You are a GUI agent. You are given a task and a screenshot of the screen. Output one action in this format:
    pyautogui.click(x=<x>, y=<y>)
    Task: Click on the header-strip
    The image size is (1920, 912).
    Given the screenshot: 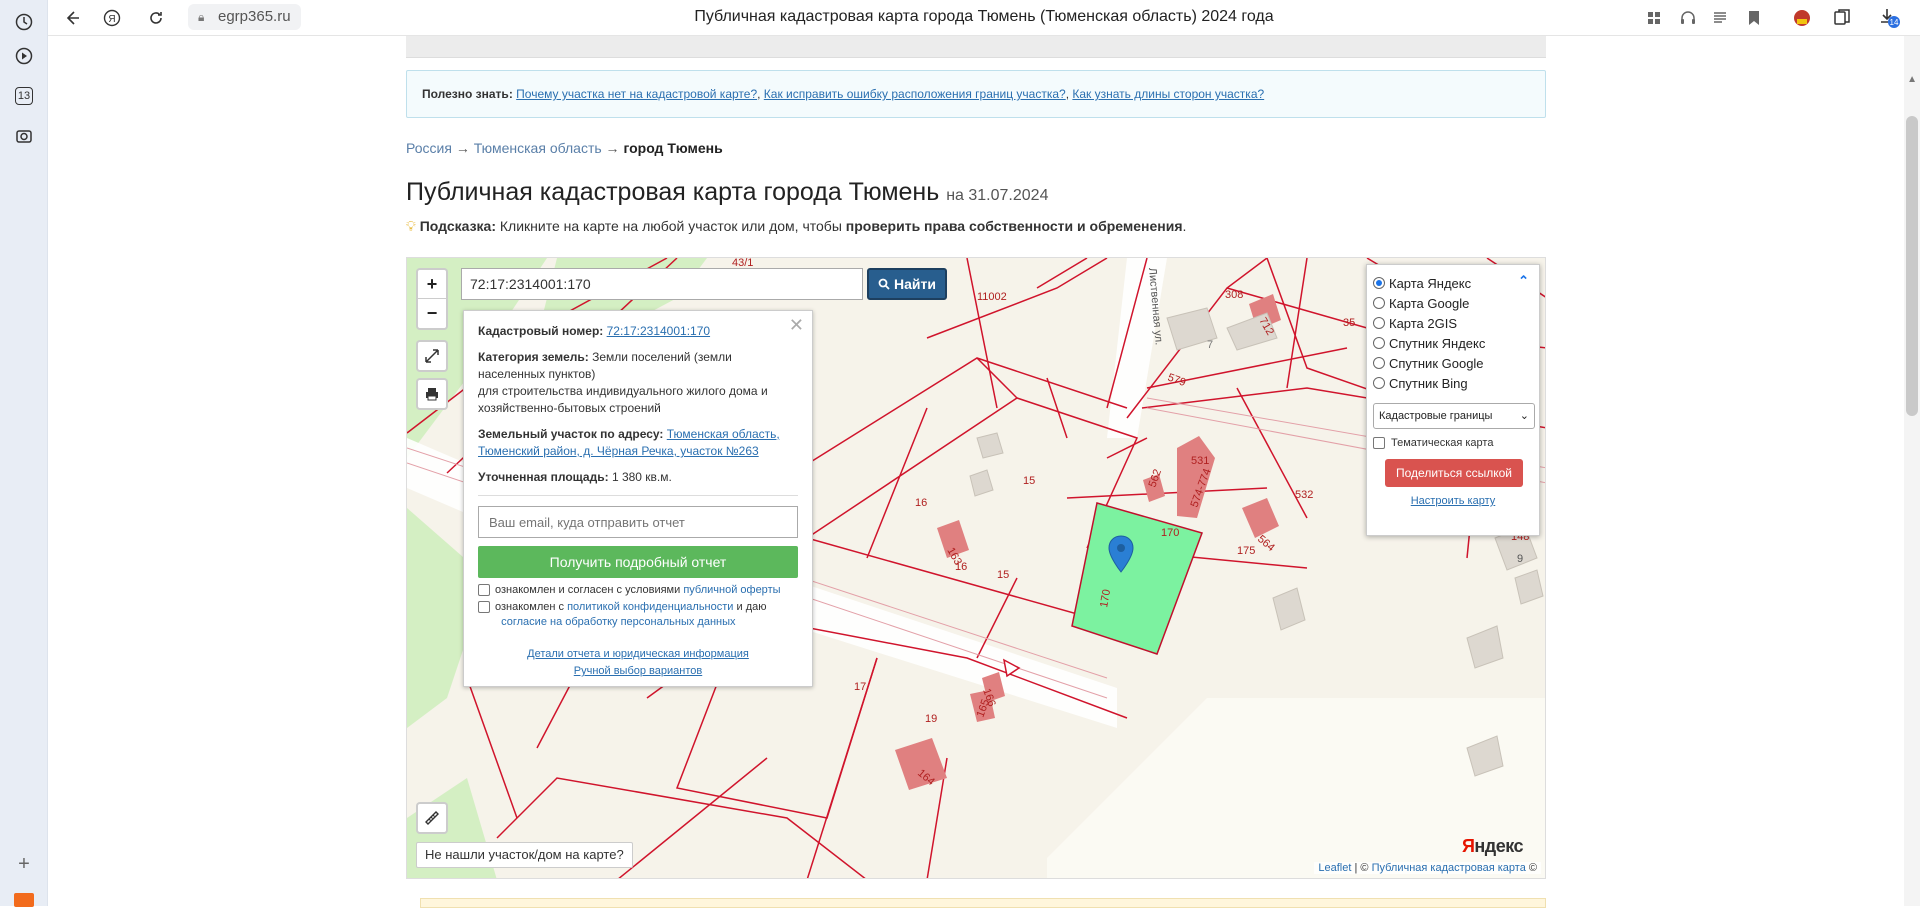 What is the action you would take?
    pyautogui.click(x=976, y=47)
    